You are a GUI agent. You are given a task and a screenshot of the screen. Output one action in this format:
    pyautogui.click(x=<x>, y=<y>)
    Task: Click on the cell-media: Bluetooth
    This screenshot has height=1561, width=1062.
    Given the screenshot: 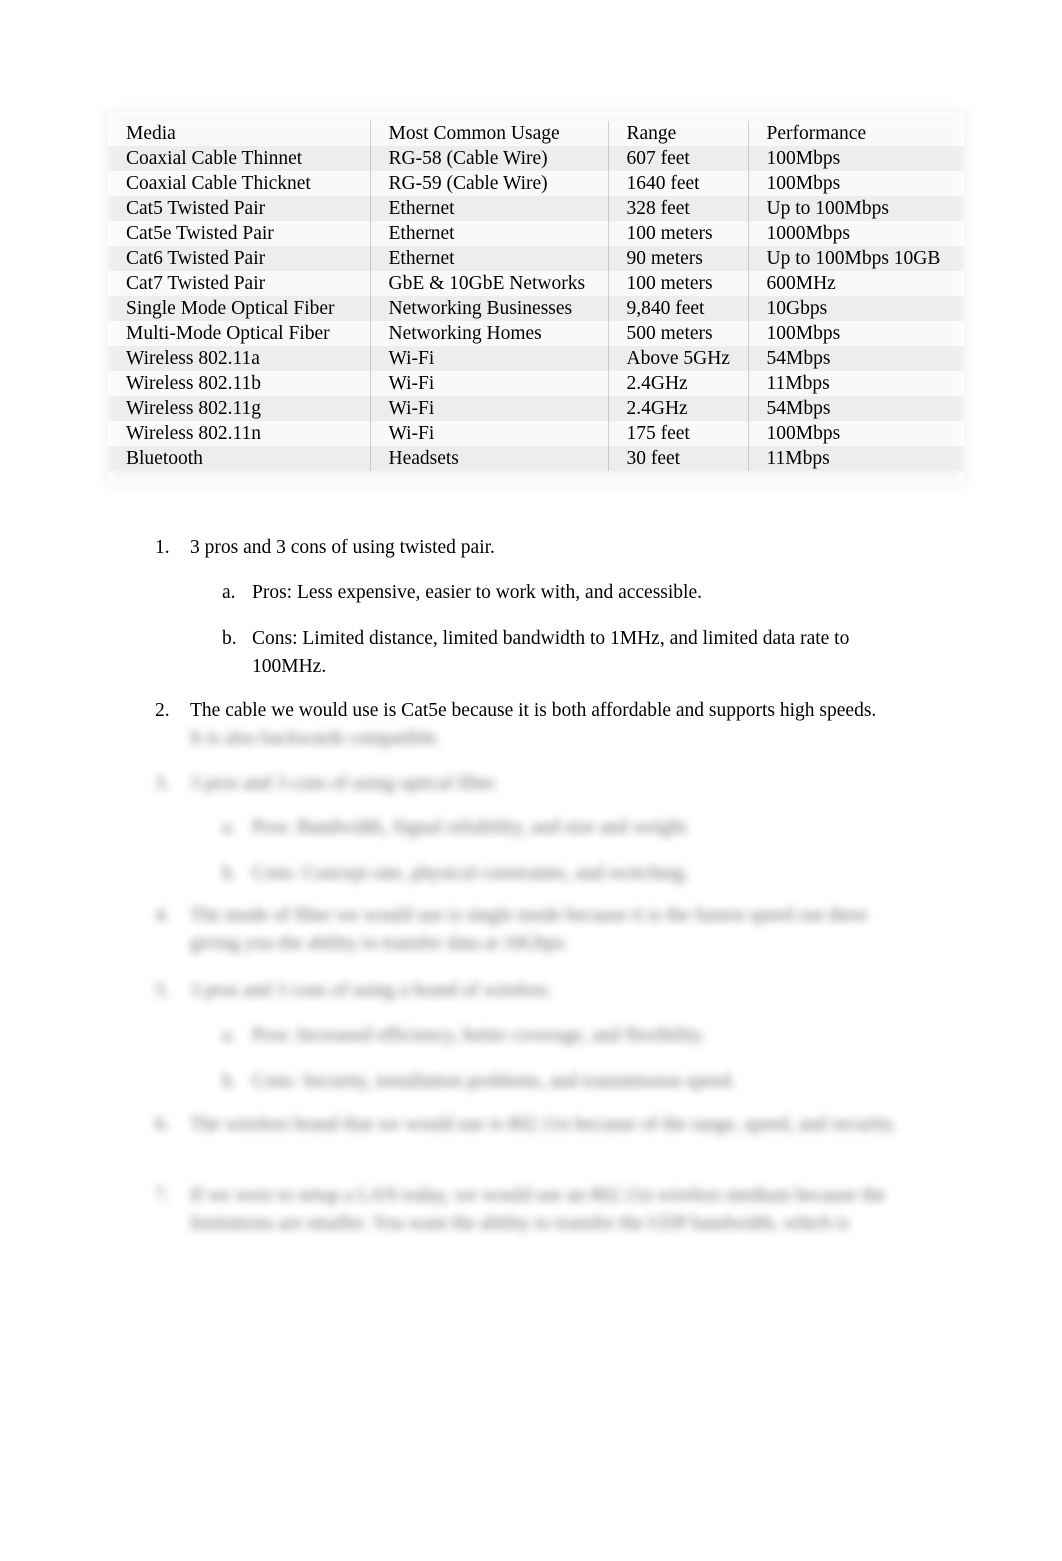 What is the action you would take?
    pyautogui.click(x=239, y=458)
    